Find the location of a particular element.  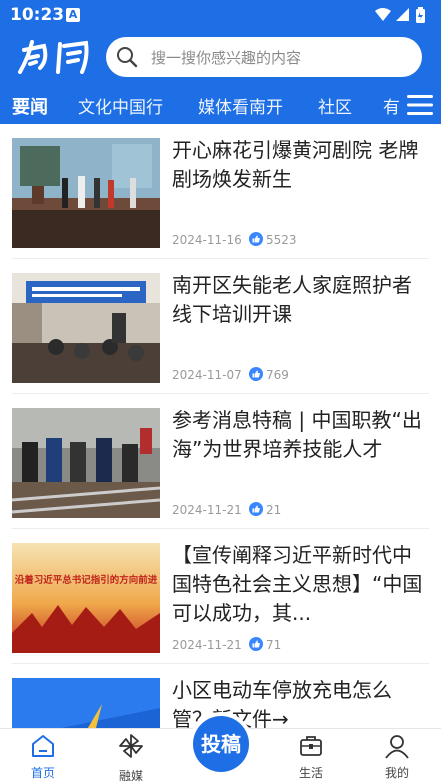

nankai-logo is located at coordinates (53, 57).